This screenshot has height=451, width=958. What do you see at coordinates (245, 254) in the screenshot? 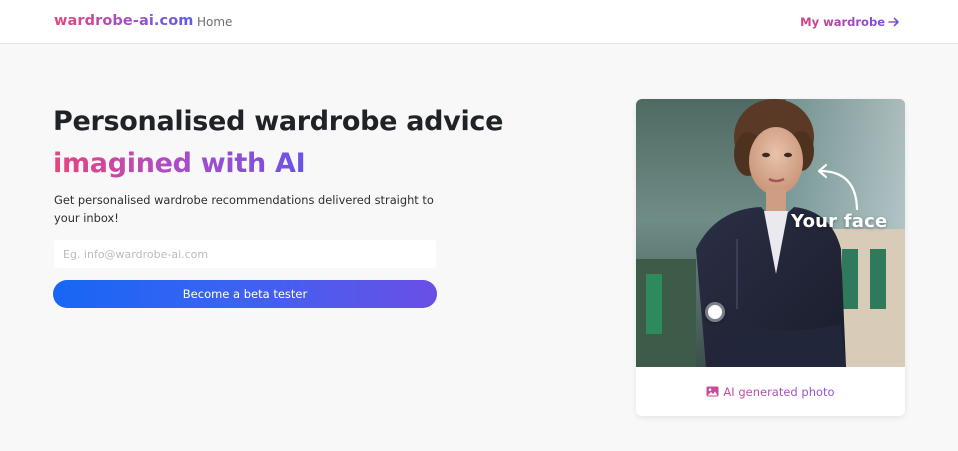
I see `email-input` at bounding box center [245, 254].